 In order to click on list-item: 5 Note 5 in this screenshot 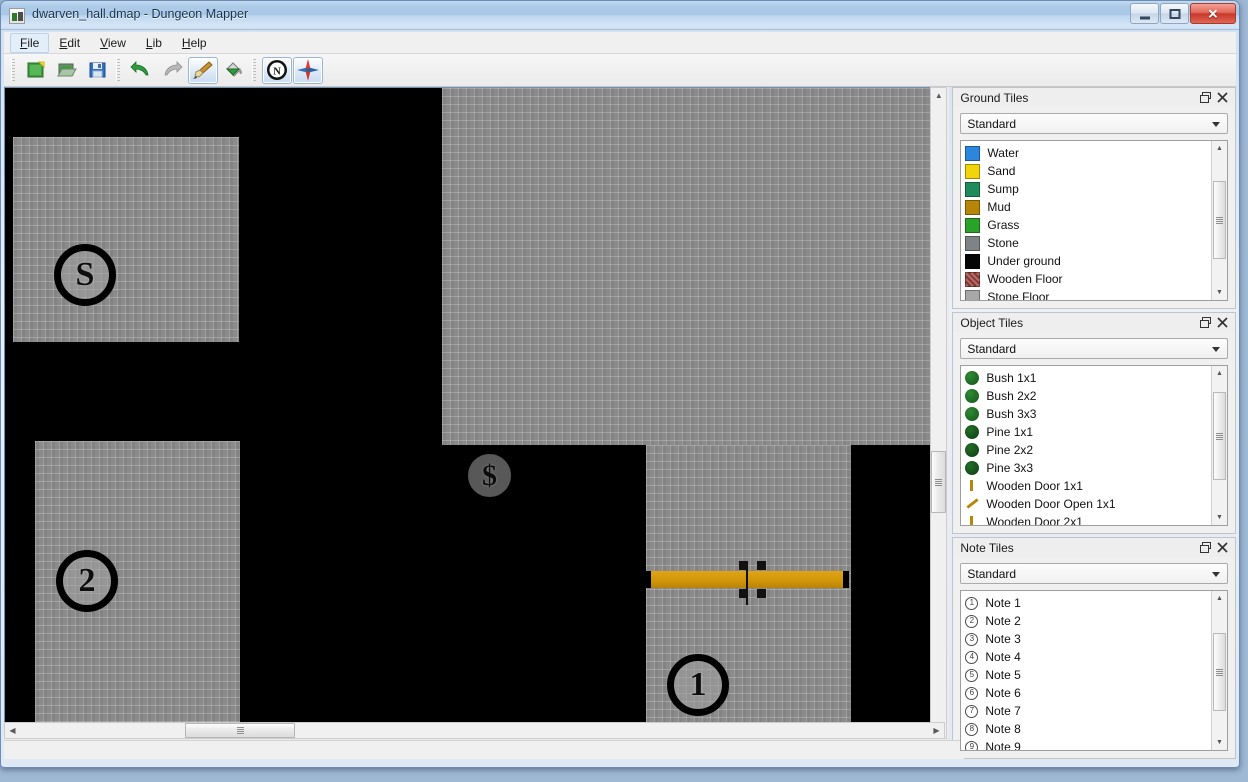, I will do `click(1087, 675)`.